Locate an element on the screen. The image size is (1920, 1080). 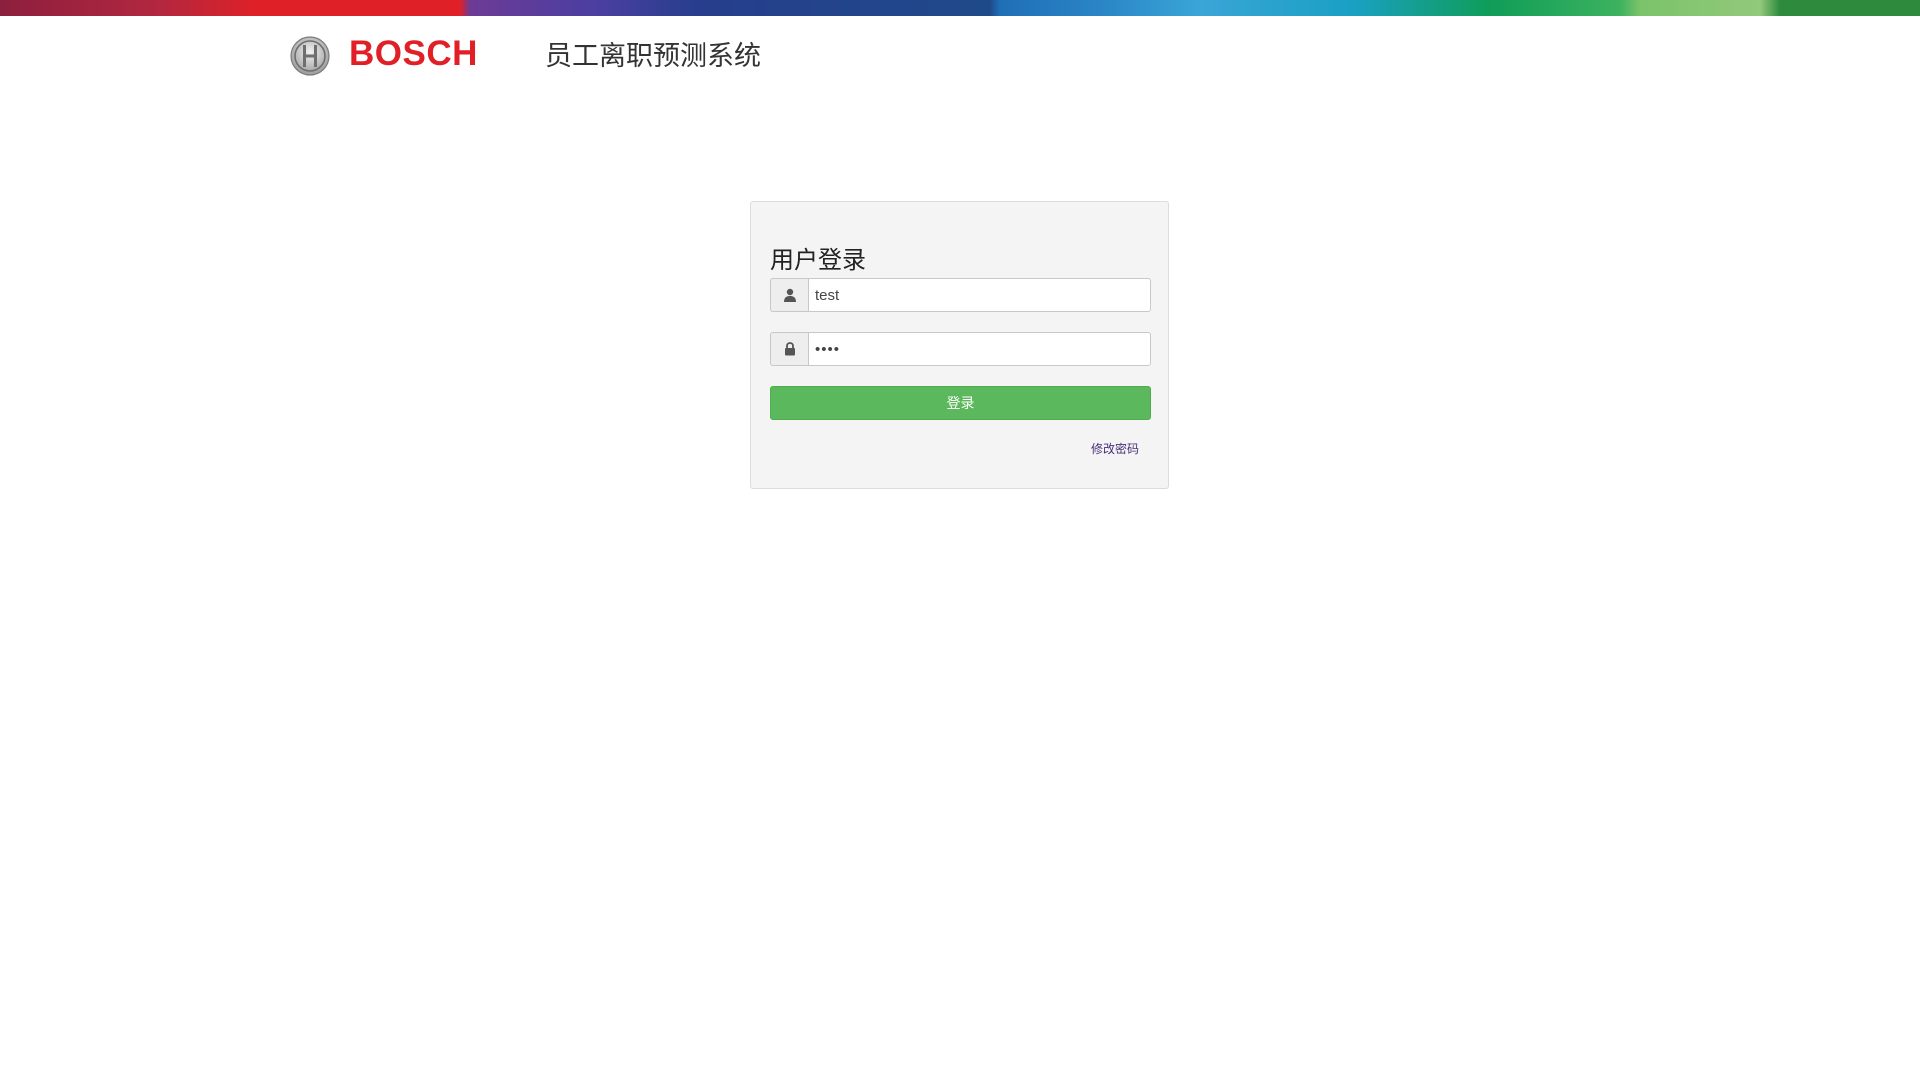
username-input is located at coordinates (979, 295).